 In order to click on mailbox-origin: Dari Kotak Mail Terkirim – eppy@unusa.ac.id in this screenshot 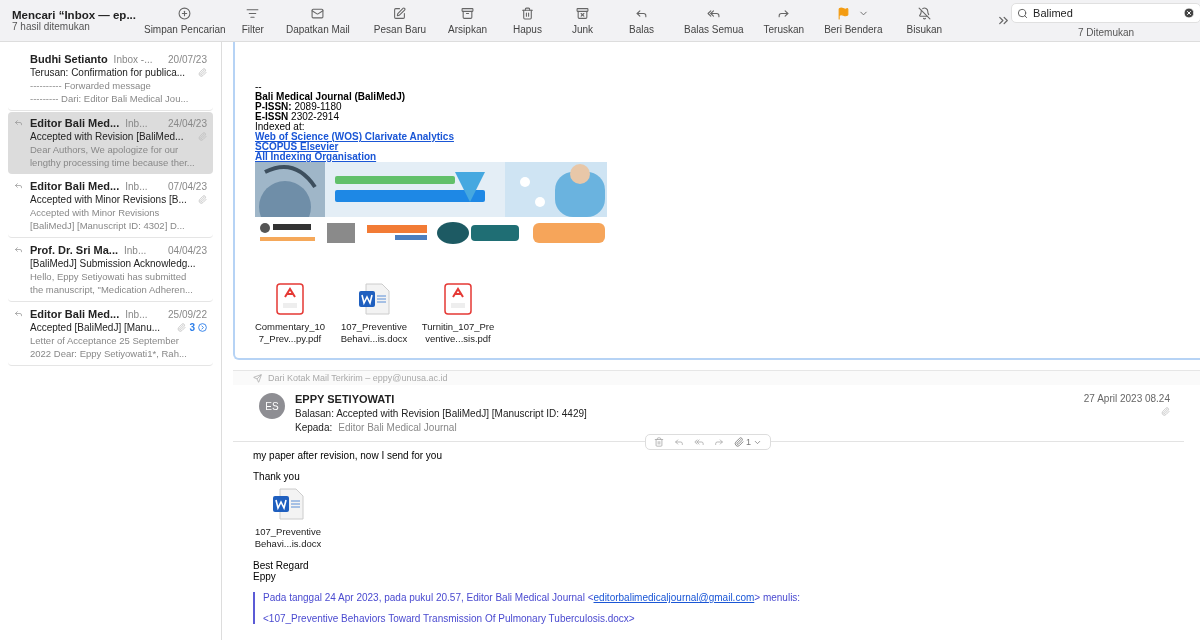, I will do `click(358, 378)`.